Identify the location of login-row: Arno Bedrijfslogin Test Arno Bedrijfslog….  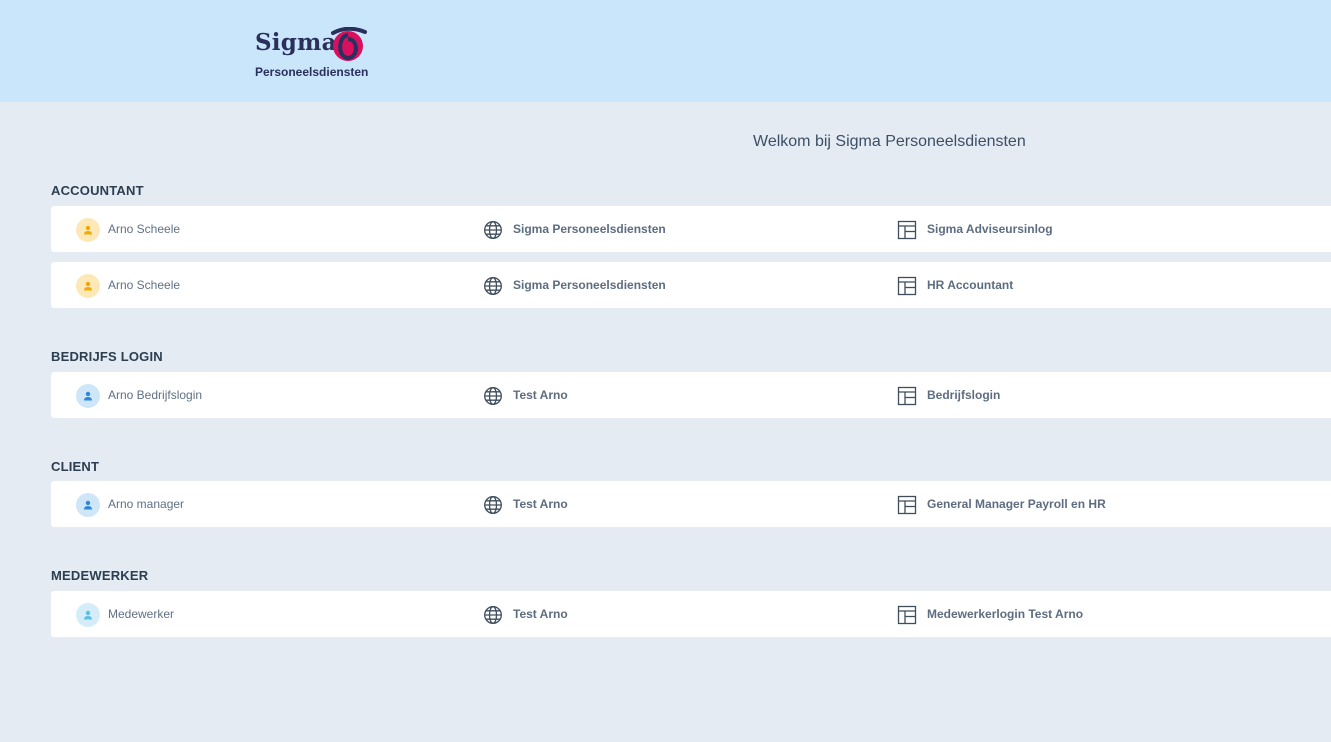
(691, 395).